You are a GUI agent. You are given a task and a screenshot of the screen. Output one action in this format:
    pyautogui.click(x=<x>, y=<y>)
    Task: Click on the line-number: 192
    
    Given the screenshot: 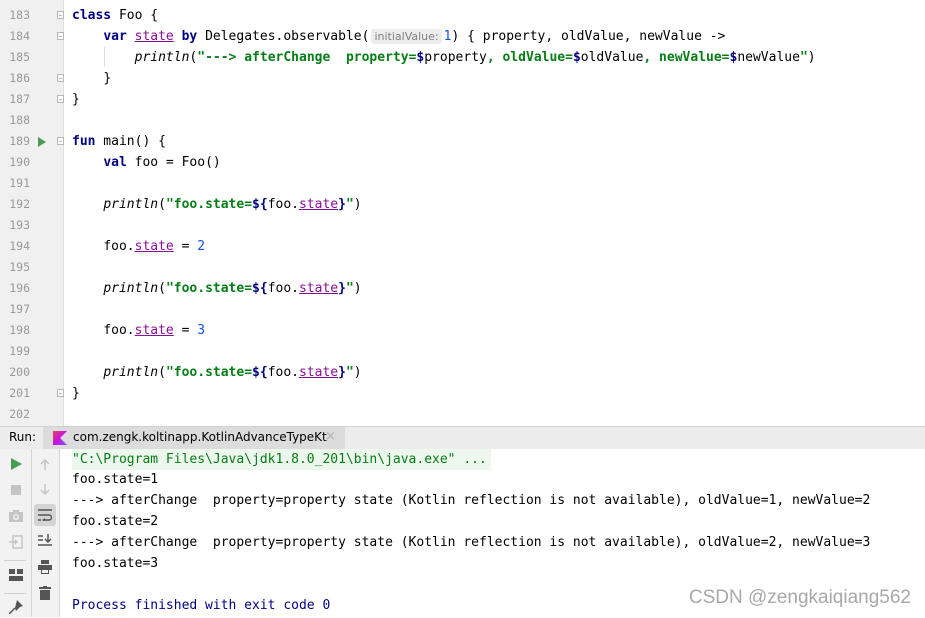 What is the action you would take?
    pyautogui.click(x=19, y=204)
    